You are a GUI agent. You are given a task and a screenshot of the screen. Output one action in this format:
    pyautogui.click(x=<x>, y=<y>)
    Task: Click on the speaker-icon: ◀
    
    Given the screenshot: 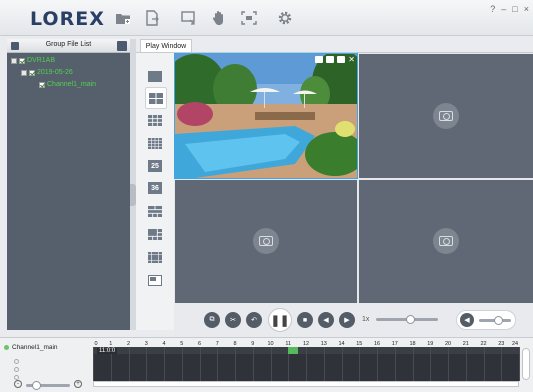 What is the action you would take?
    pyautogui.click(x=467, y=320)
    